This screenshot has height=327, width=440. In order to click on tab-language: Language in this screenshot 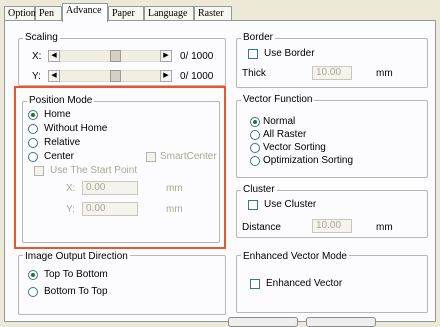, I will do `click(169, 13)`.